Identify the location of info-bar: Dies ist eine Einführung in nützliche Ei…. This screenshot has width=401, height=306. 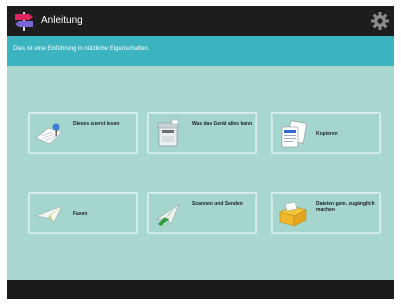
(200, 51).